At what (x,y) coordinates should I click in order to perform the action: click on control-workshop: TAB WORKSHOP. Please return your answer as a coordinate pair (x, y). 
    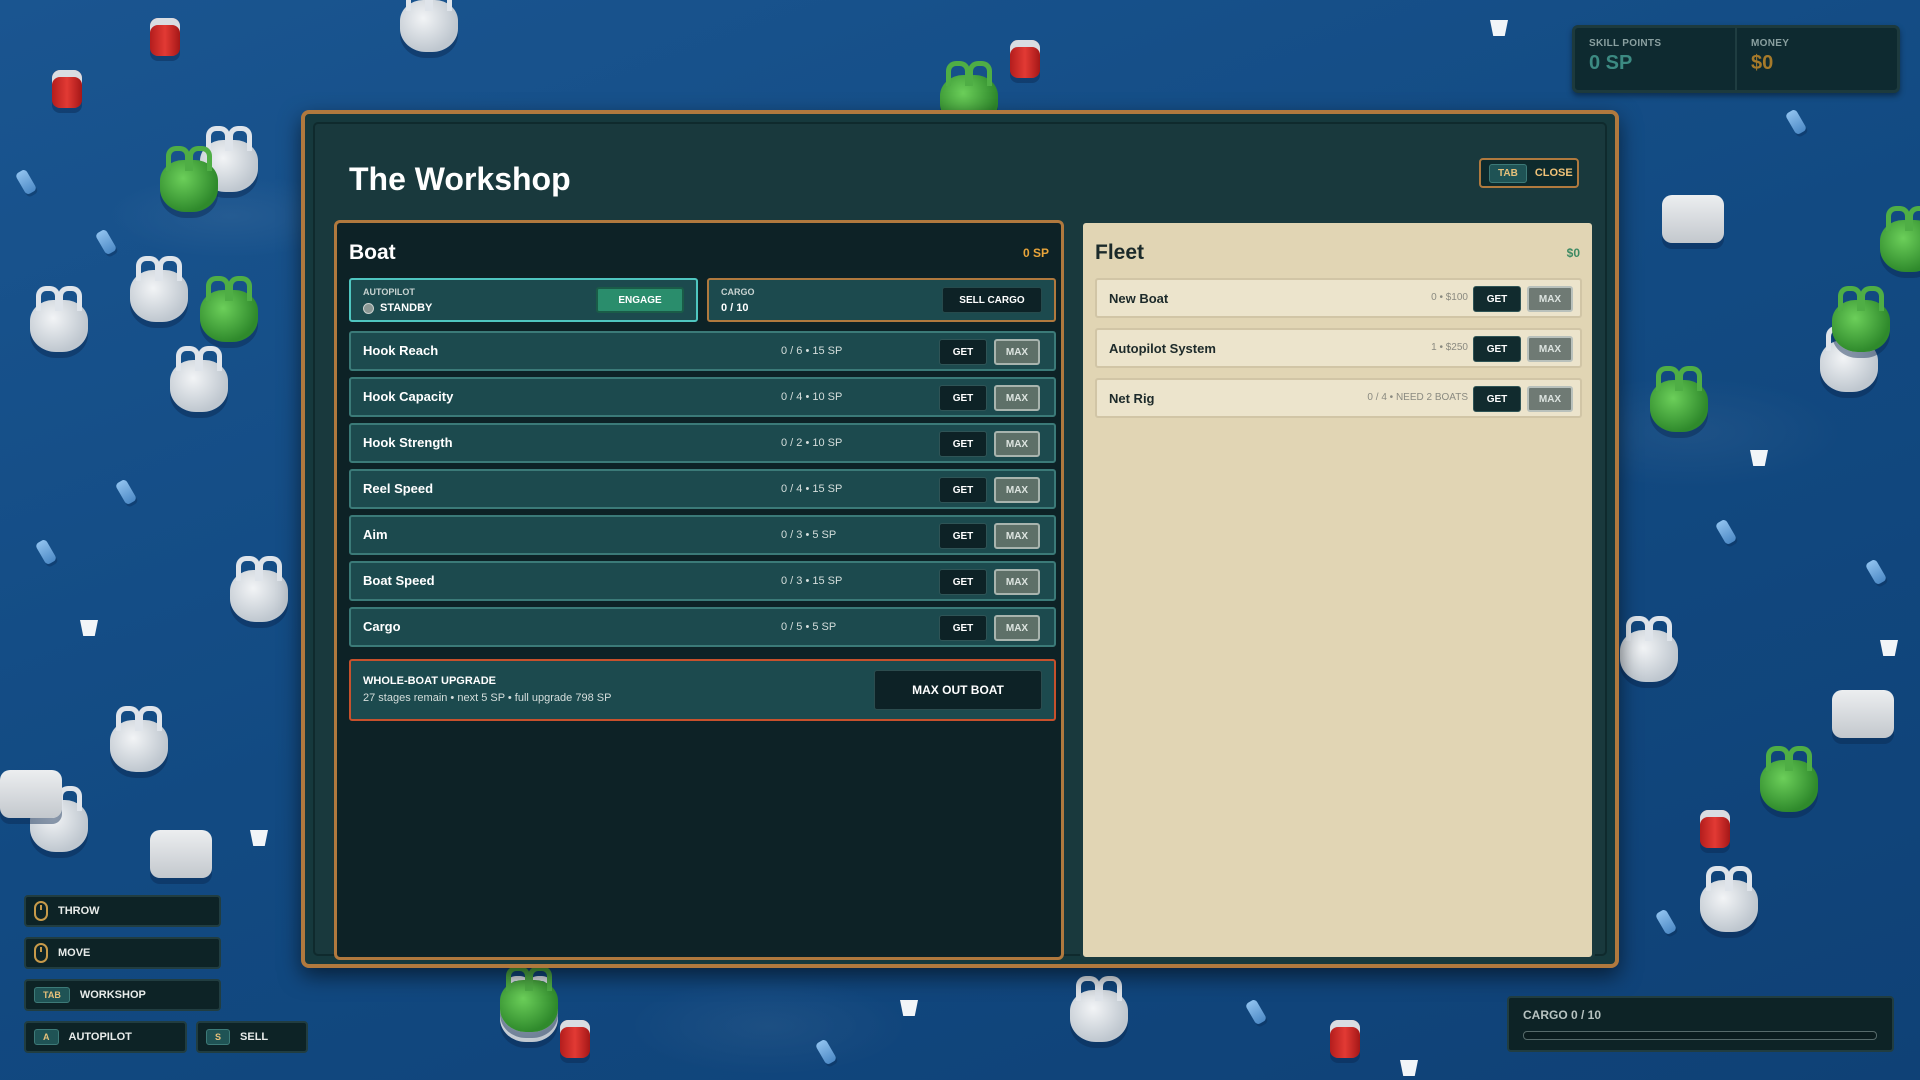
    Looking at the image, I should click on (122, 995).